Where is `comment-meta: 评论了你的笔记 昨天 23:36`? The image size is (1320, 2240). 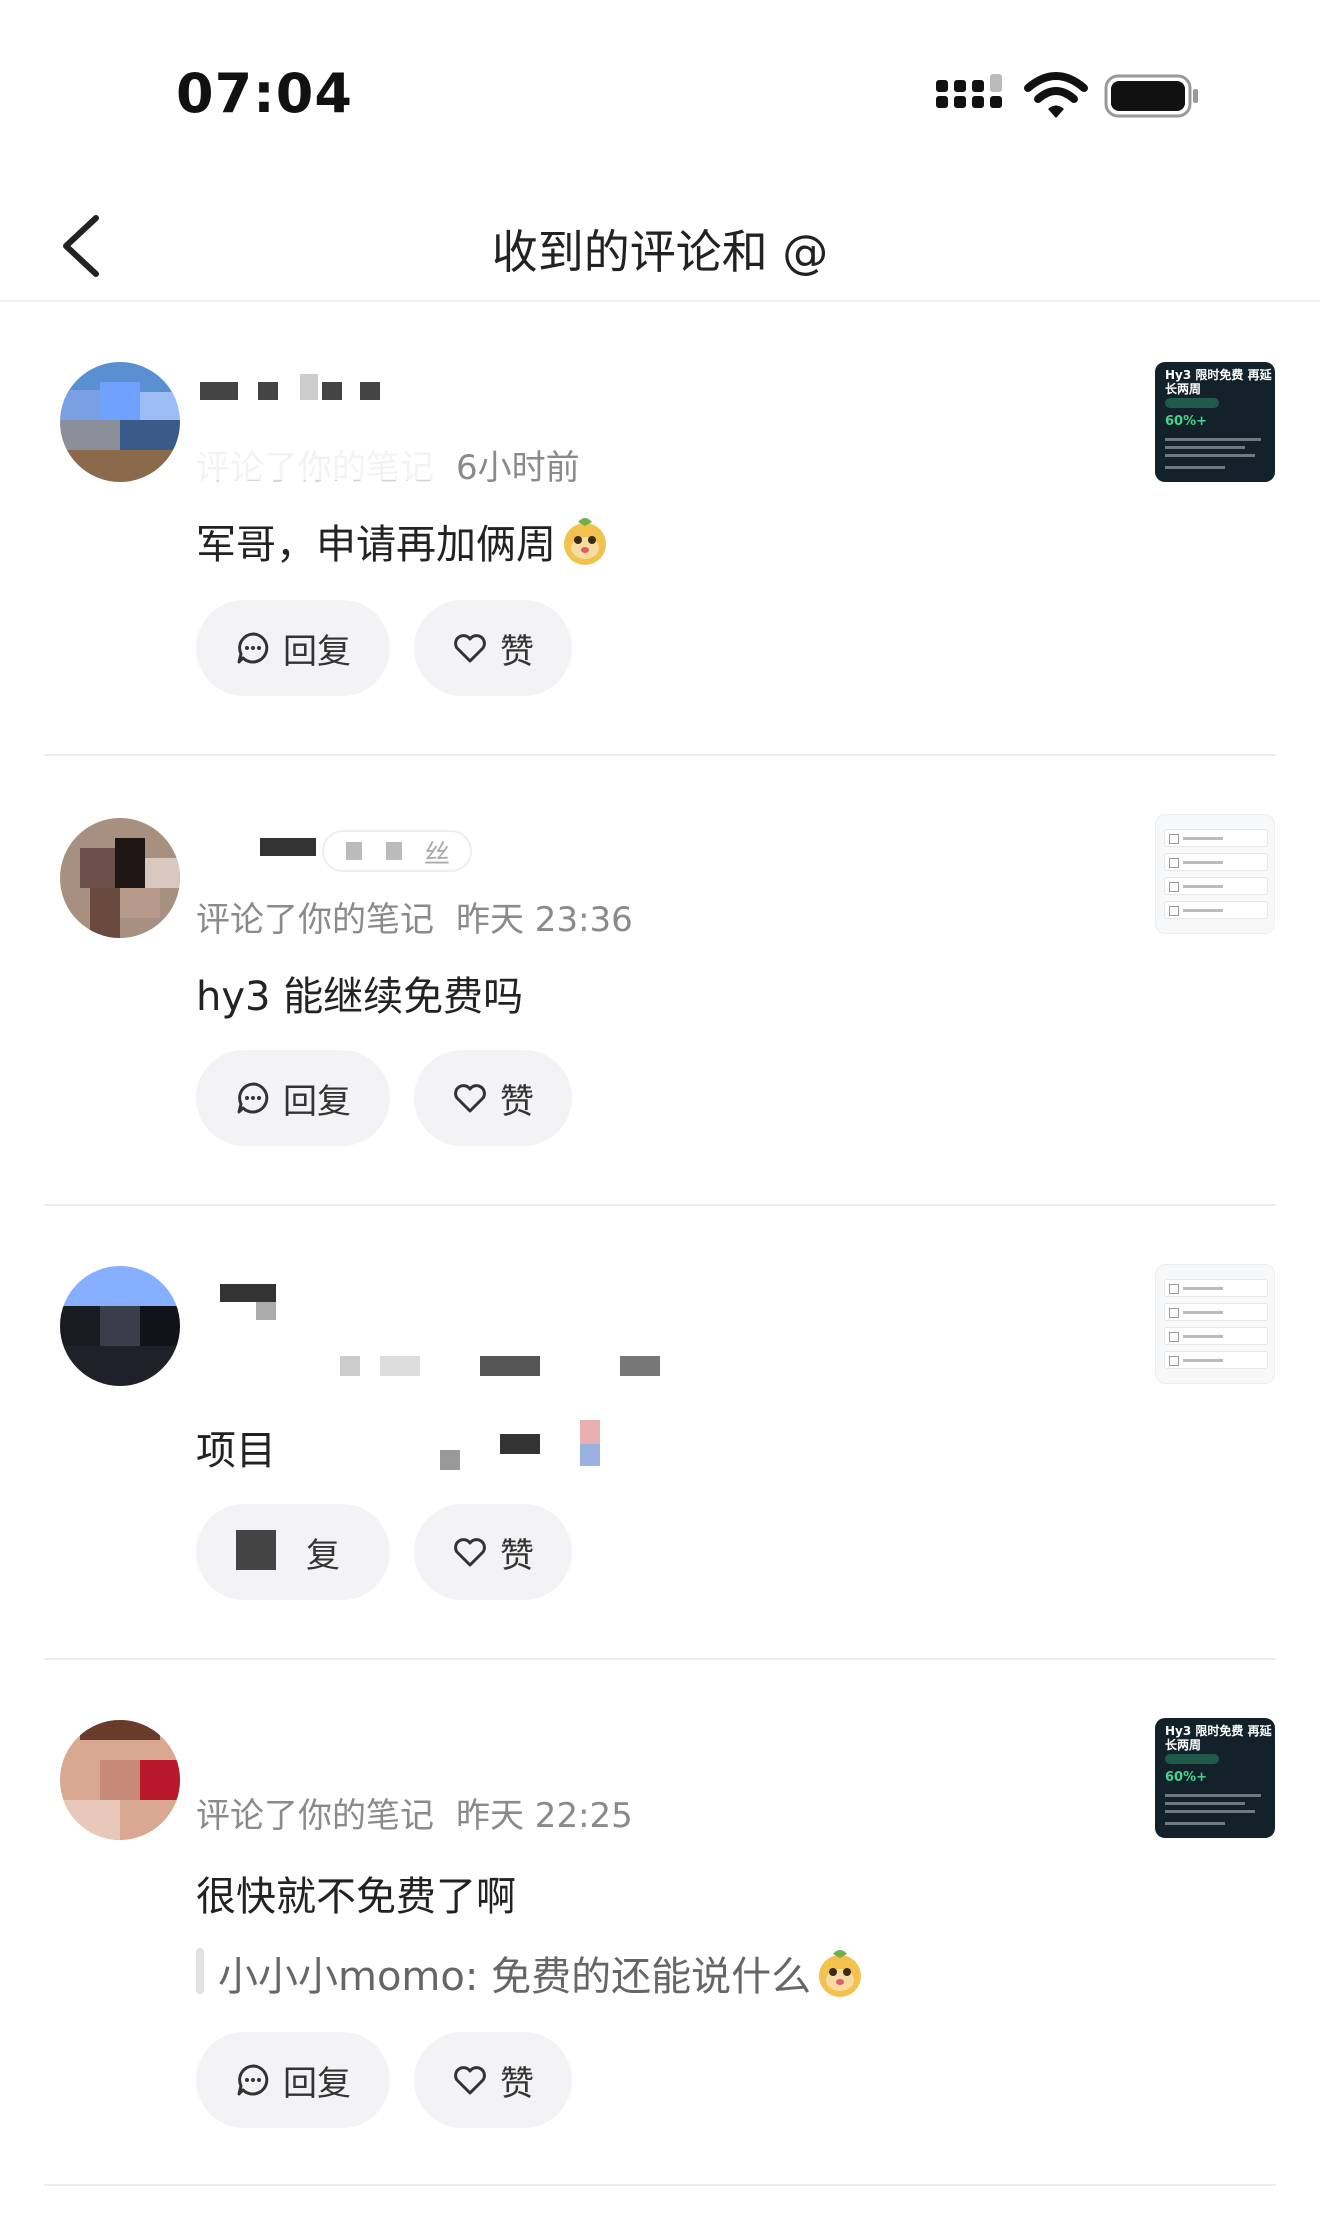 comment-meta: 评论了你的笔记 昨天 23:36 is located at coordinates (414, 916).